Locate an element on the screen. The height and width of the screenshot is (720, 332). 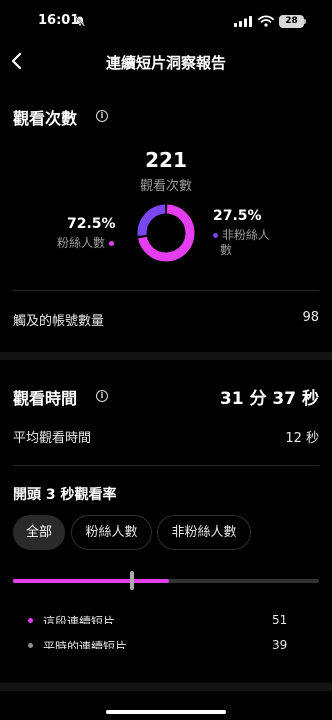
views-donut-chart is located at coordinates (166, 233).